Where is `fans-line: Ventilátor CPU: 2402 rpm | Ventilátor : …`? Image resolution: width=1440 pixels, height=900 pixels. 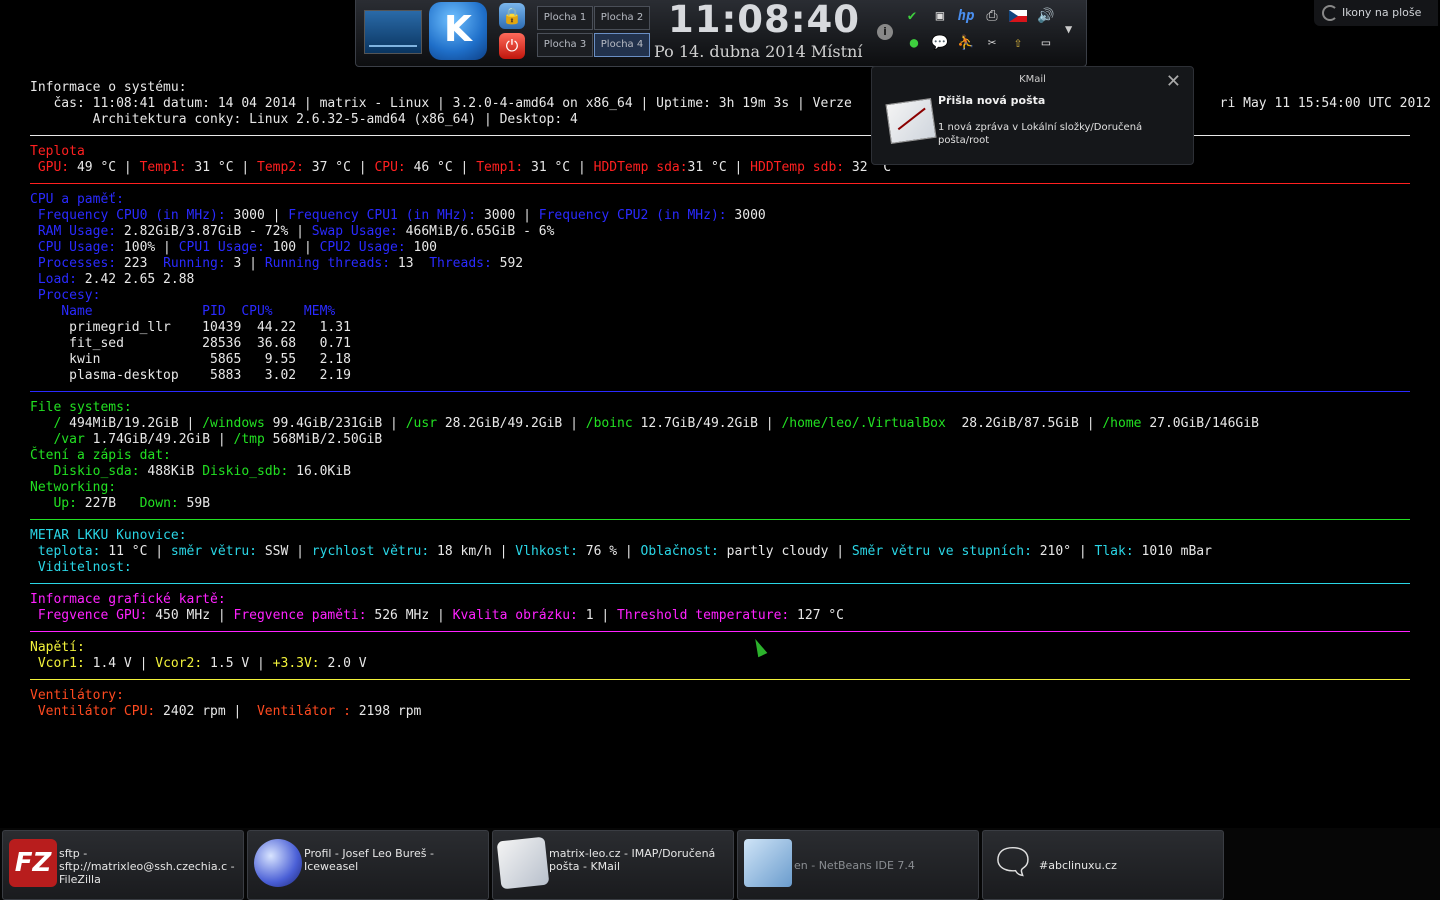 fans-line: Ventilátor CPU: 2402 rpm | Ventilátor : … is located at coordinates (226, 711).